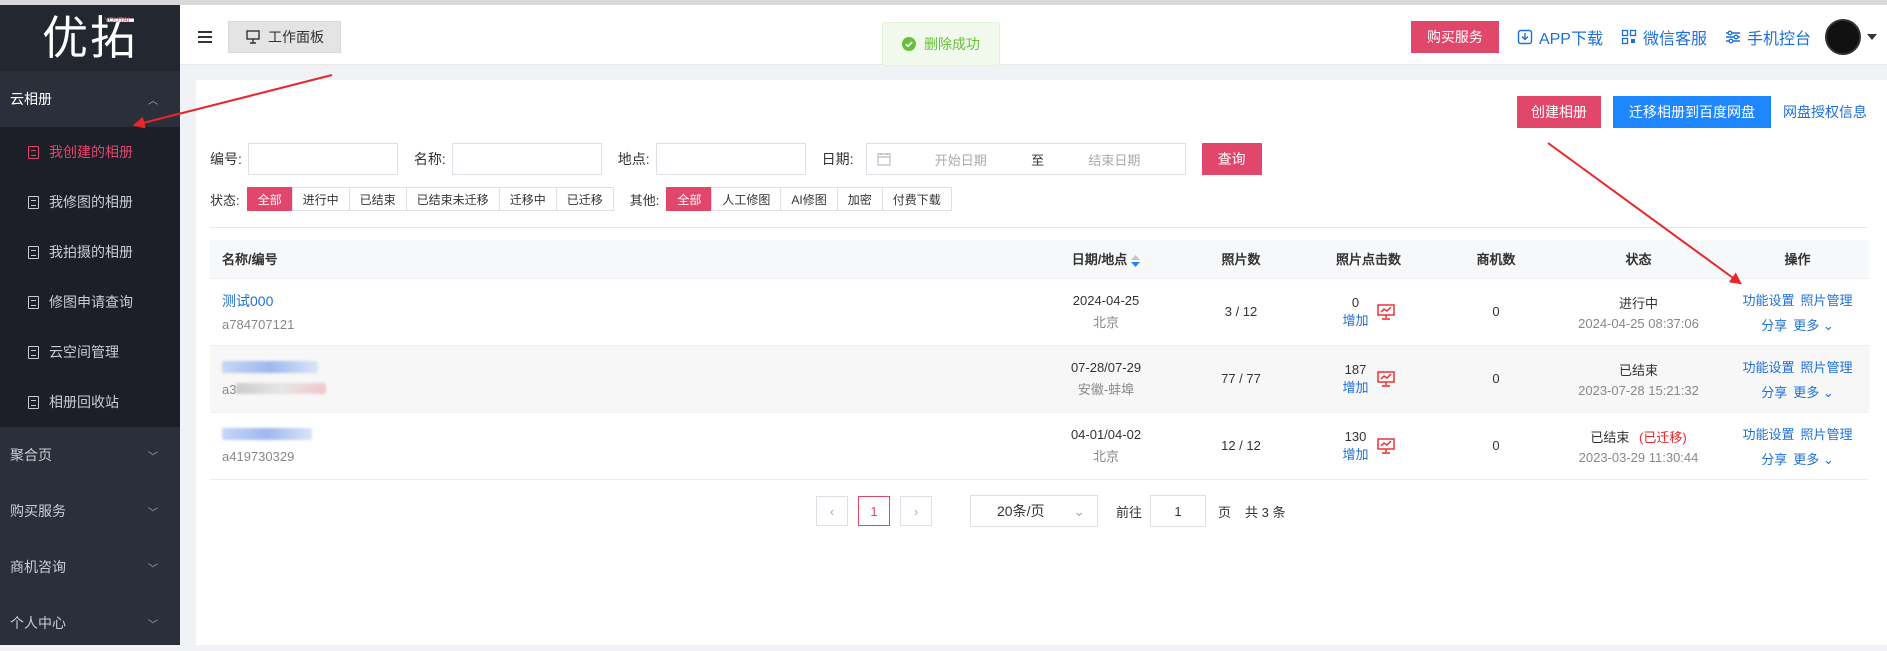 This screenshot has height=651, width=1887. I want to click on id-input, so click(322, 159).